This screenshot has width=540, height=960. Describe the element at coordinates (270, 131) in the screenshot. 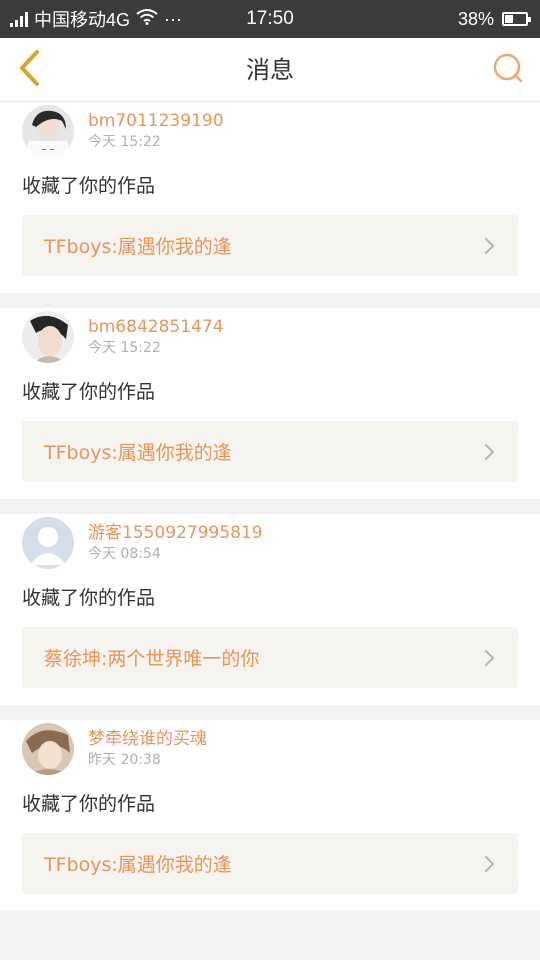

I see `user-row: ~ ~ bm7011239190 今天 15:22` at that location.